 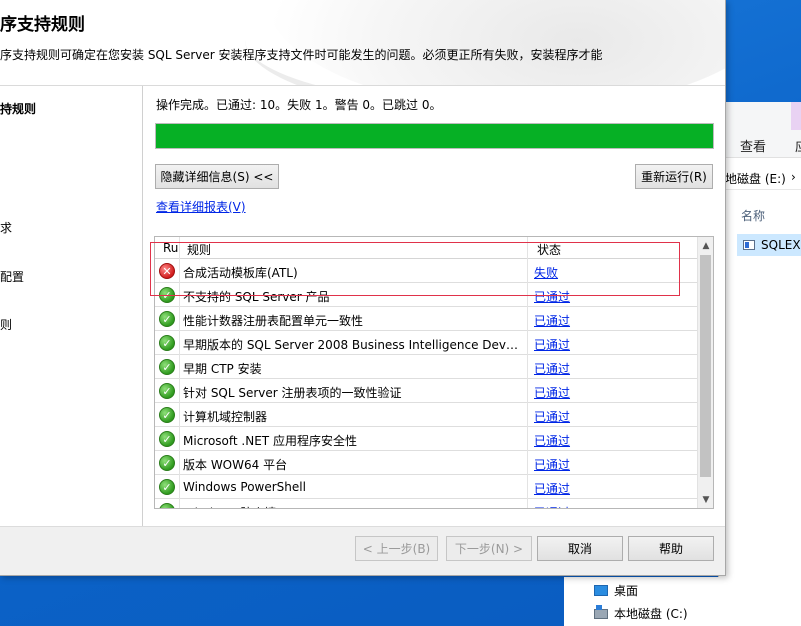 What do you see at coordinates (626, 591) in the screenshot?
I see `nav-item-desktop-label: 桌面` at bounding box center [626, 591].